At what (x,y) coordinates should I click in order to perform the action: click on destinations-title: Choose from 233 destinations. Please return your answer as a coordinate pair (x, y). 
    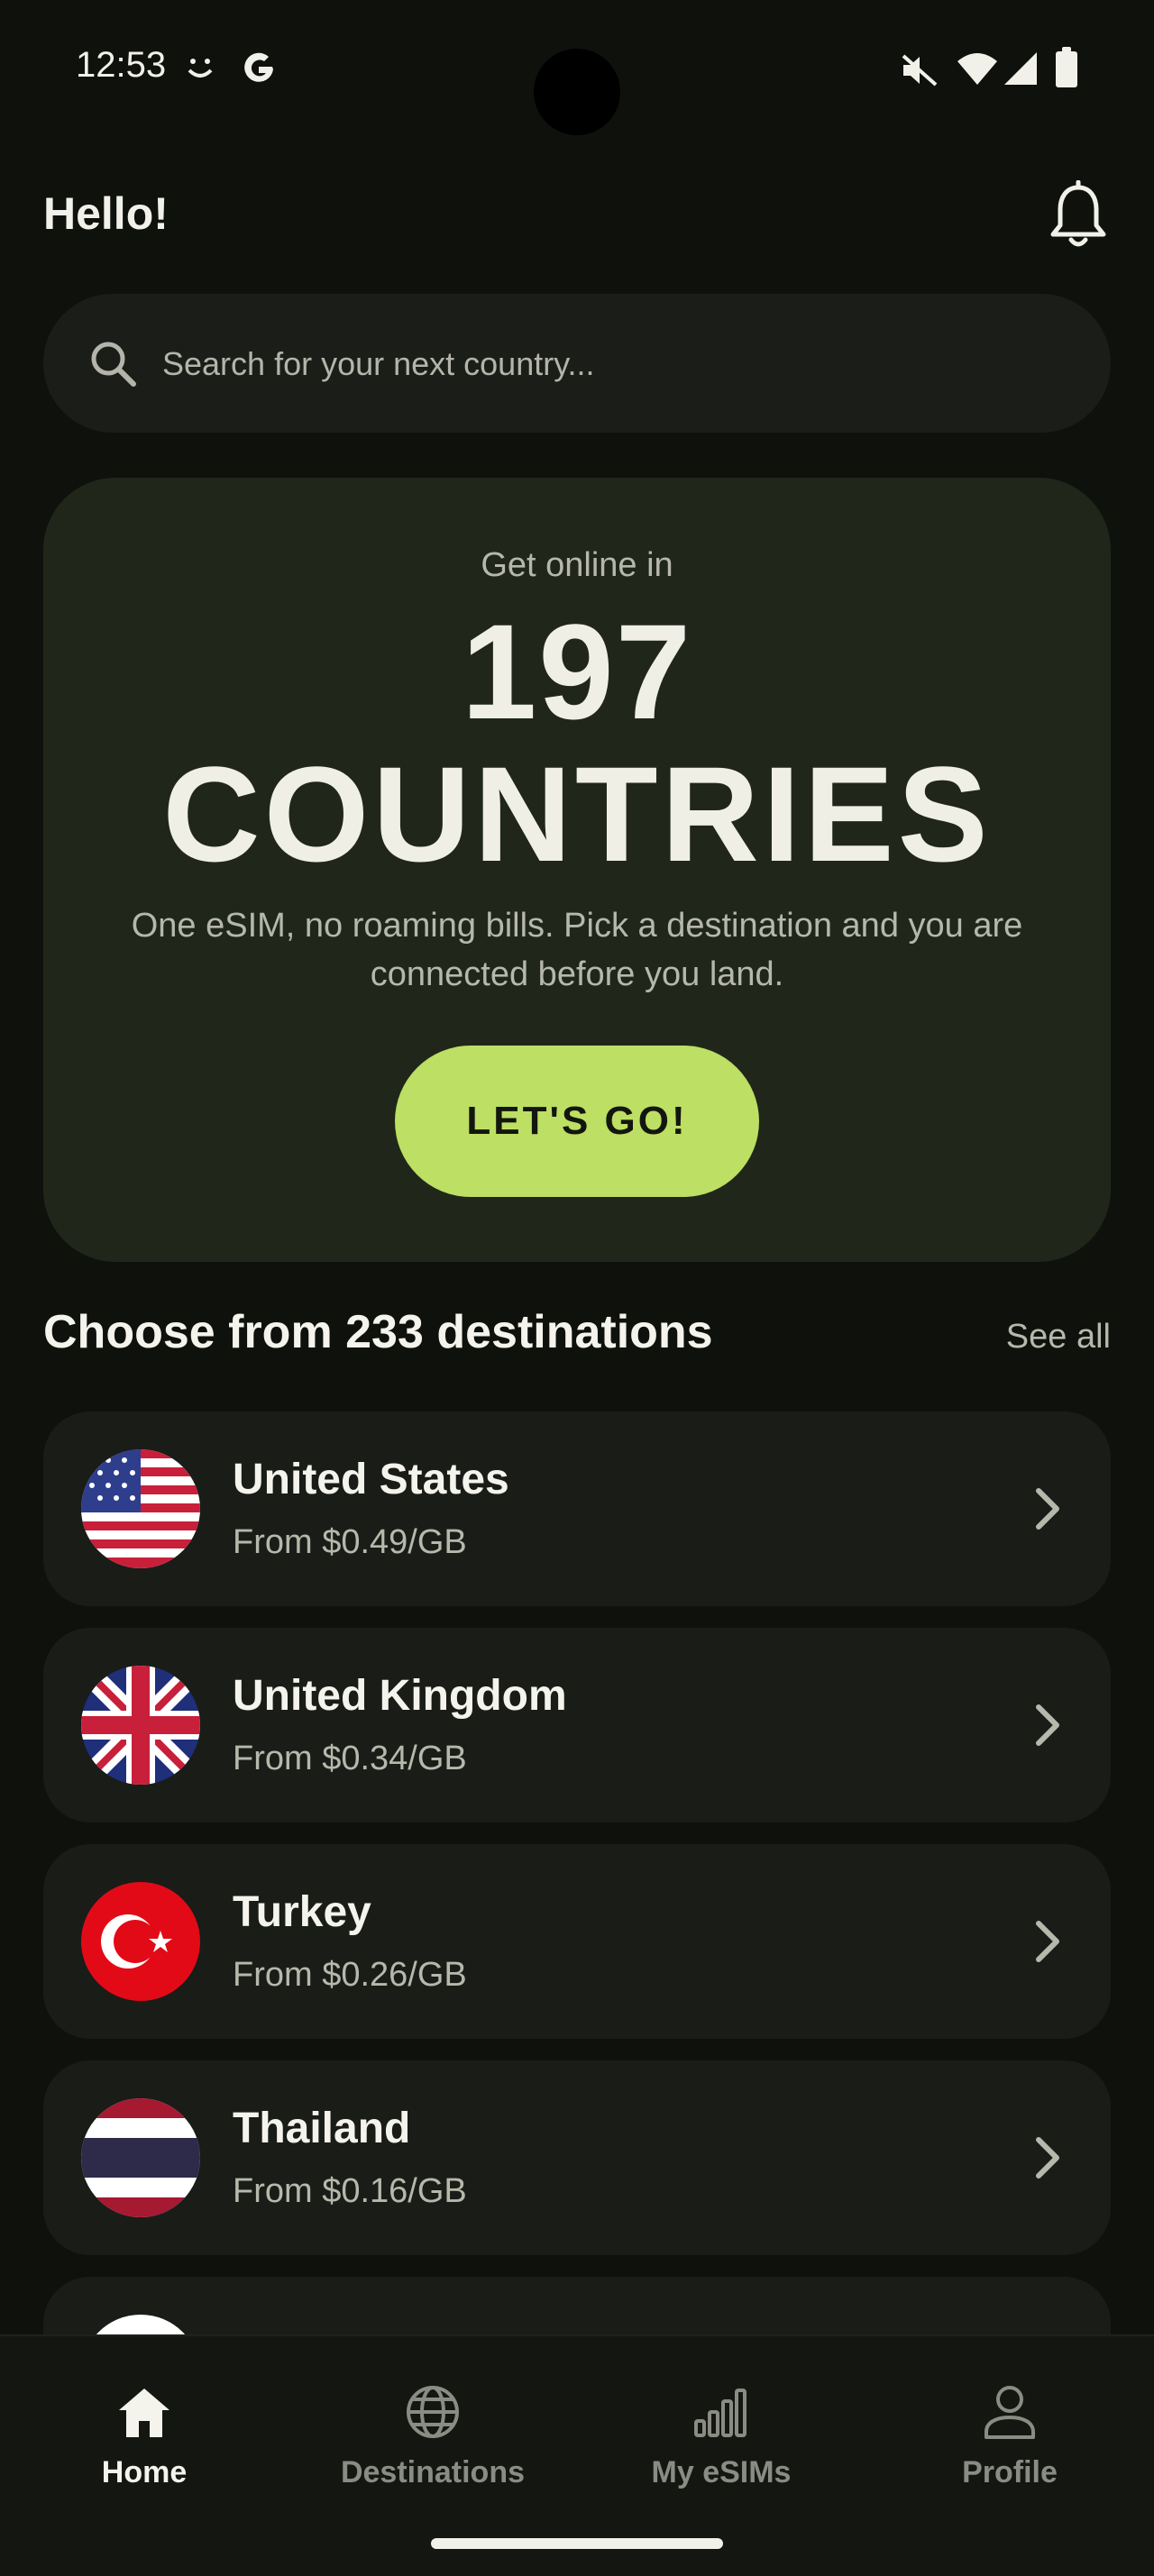
    Looking at the image, I should click on (378, 1332).